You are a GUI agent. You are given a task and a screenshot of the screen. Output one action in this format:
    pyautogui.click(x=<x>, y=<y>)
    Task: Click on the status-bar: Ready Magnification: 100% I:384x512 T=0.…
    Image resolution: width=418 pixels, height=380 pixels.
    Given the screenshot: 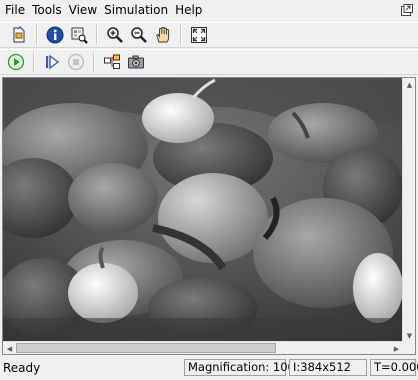 What is the action you would take?
    pyautogui.click(x=209, y=368)
    